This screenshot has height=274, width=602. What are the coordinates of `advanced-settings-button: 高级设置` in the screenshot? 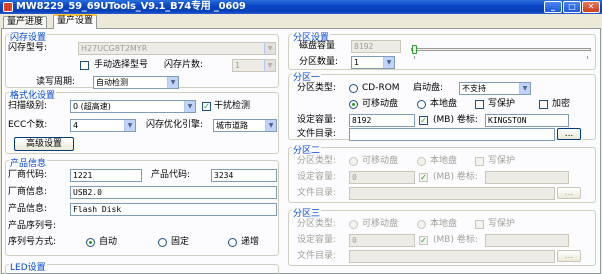 It's located at (44, 144).